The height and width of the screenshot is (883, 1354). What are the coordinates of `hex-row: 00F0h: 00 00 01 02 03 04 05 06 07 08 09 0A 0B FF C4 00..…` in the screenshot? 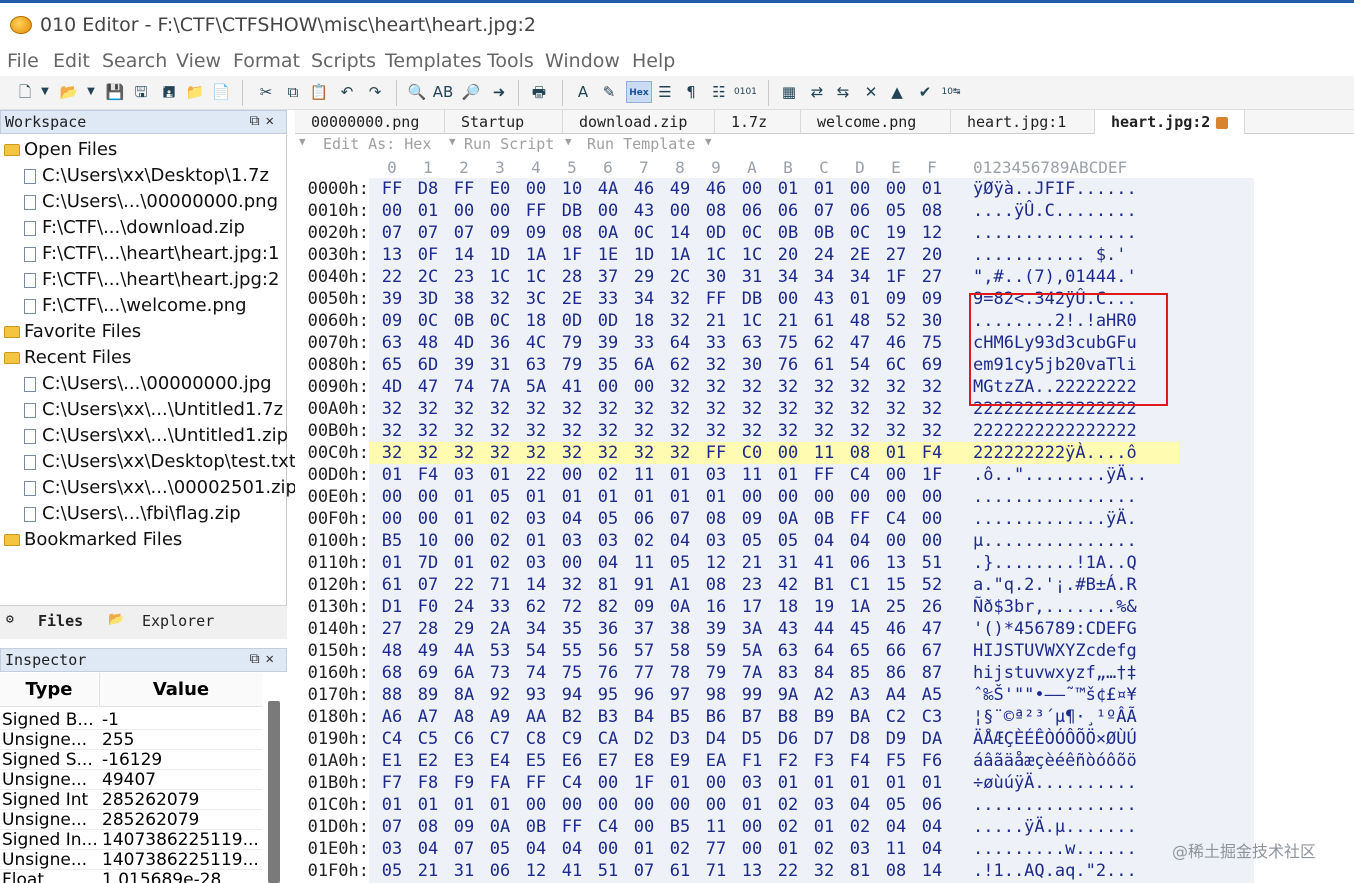 It's located at (824, 519).